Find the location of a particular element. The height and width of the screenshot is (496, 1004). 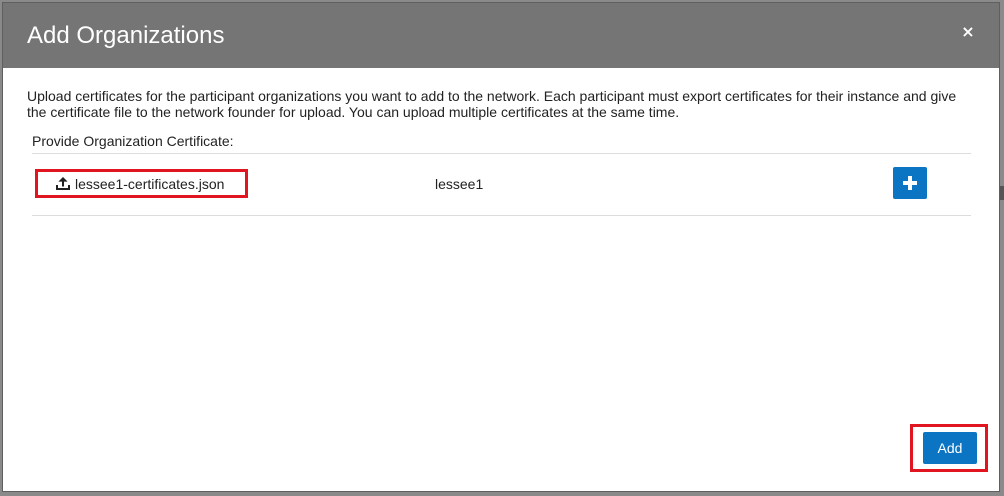

add-button: Add is located at coordinates (950, 448).